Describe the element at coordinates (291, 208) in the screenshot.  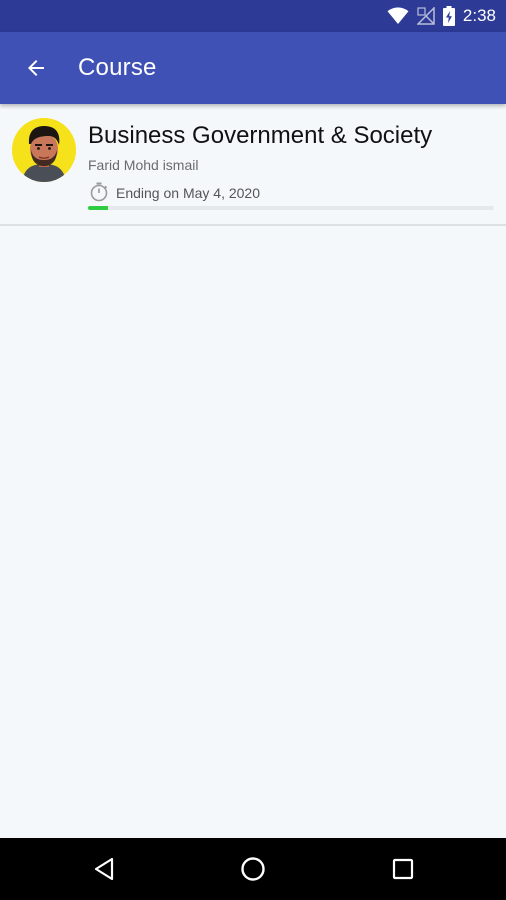
I see `course-progress-bar` at that location.